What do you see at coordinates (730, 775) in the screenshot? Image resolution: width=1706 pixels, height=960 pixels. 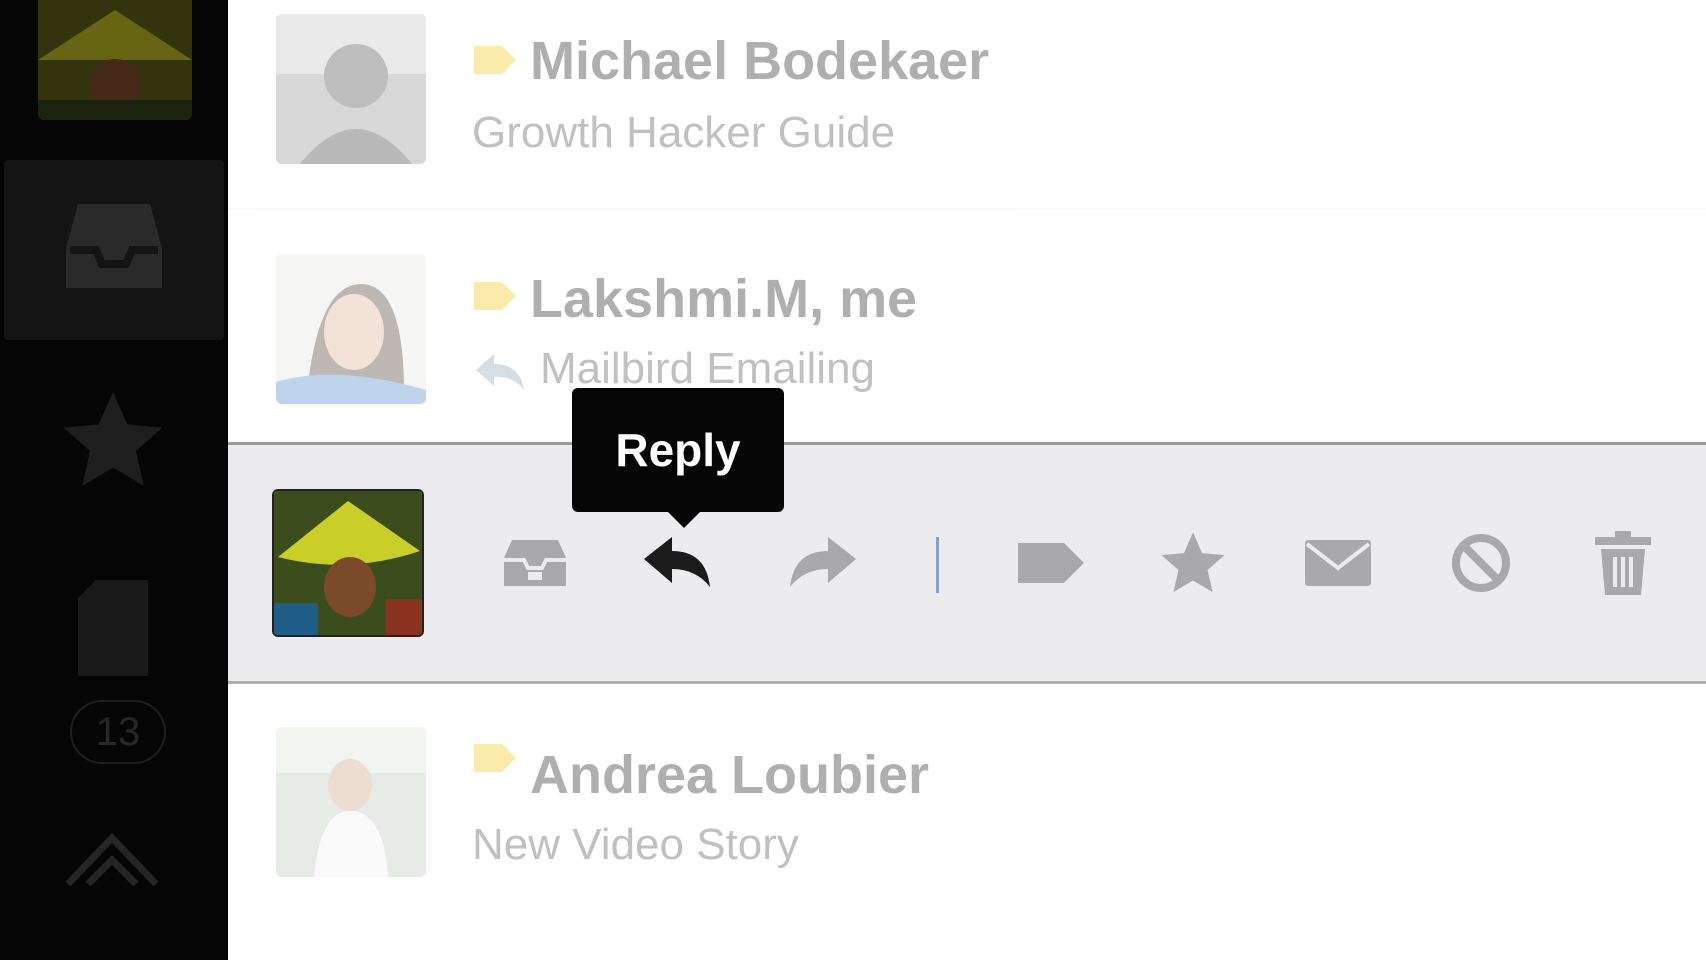 I see `sender-name: Andrea Loubier` at bounding box center [730, 775].